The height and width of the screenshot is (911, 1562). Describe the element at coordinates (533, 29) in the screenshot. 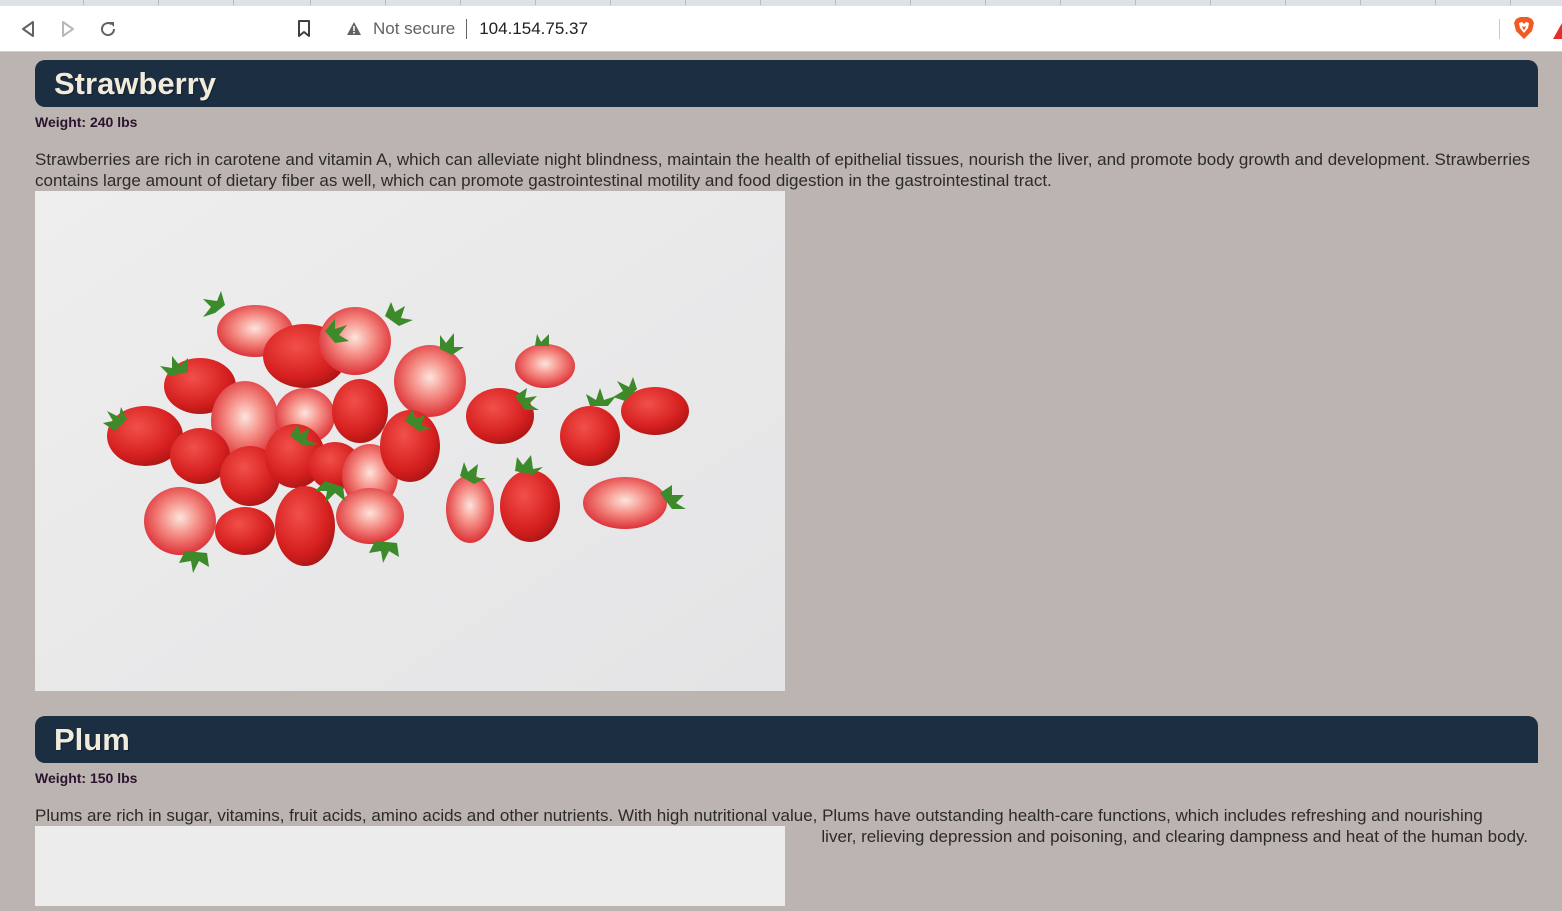

I see `url-text: 104.154.75.37` at that location.